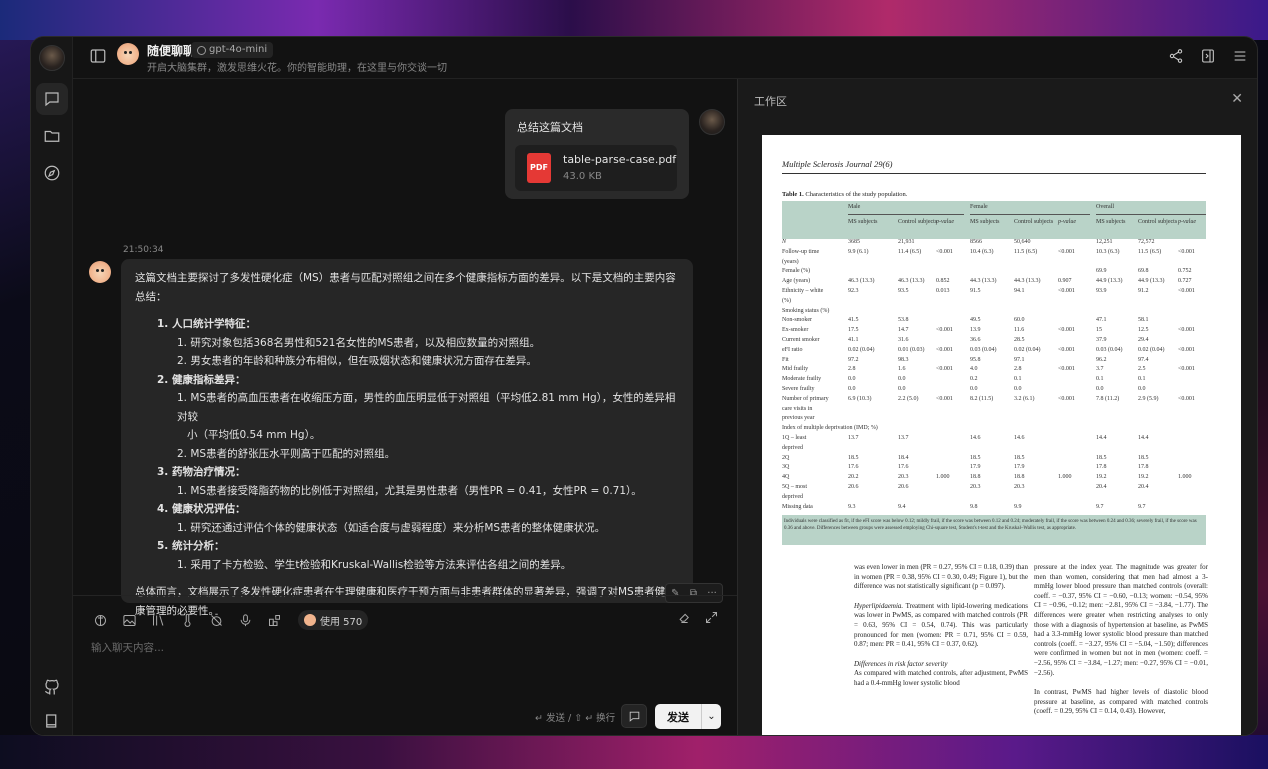 The height and width of the screenshot is (769, 1268). What do you see at coordinates (678, 717) in the screenshot?
I see `send-button: 发送` at bounding box center [678, 717].